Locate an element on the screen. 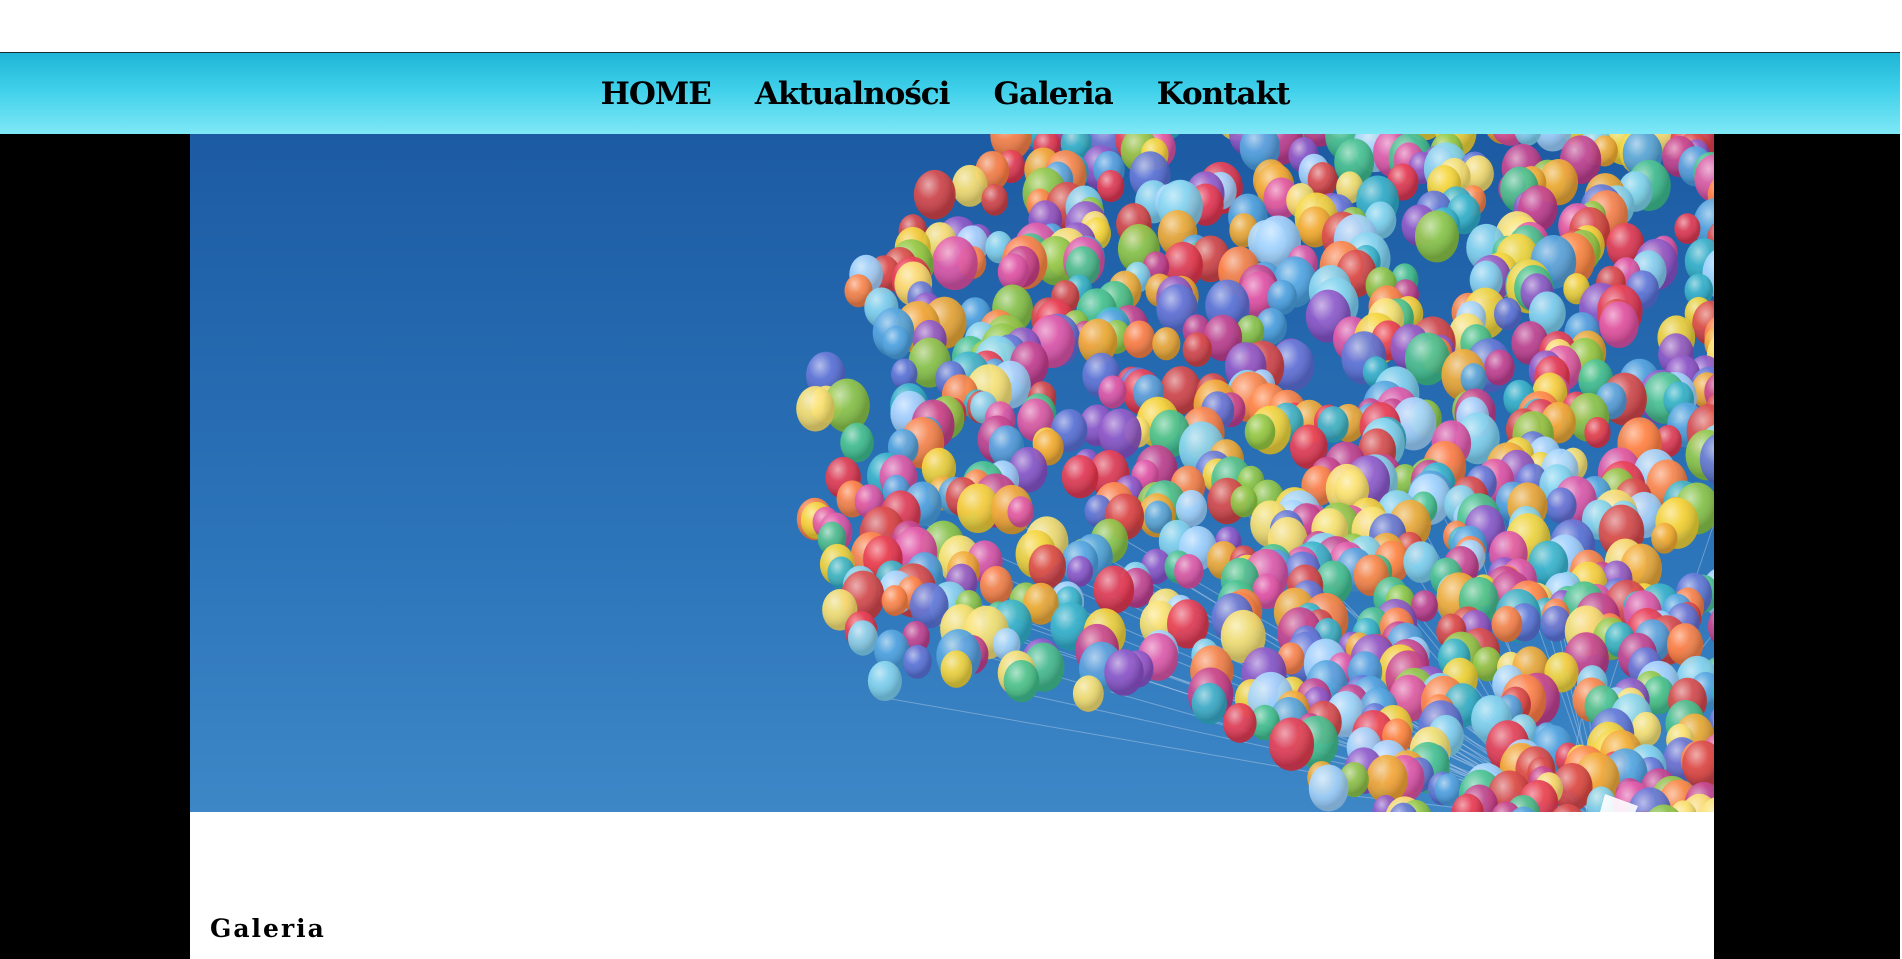 This screenshot has width=1902, height=959. nav-link-kontakt: Kontakt is located at coordinates (1224, 94).